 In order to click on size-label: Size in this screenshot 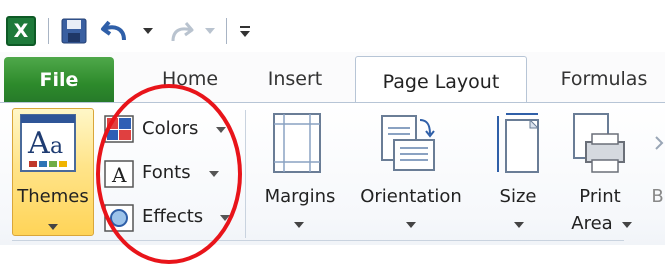, I will do `click(518, 196)`.